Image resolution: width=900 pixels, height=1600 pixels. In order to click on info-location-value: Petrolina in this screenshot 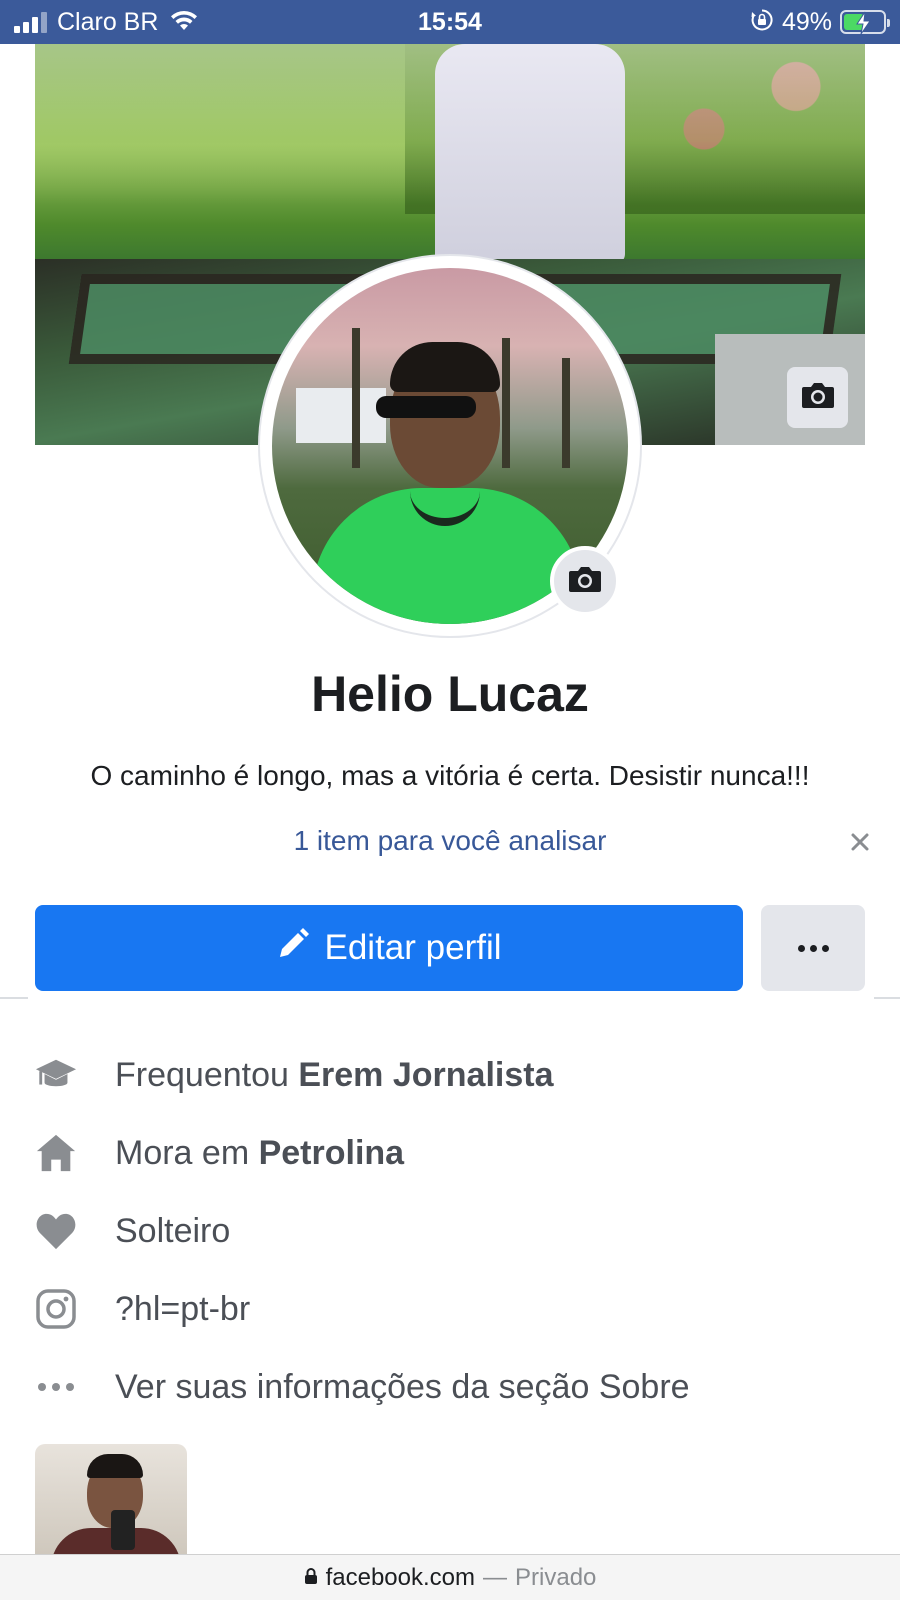, I will do `click(331, 1152)`.